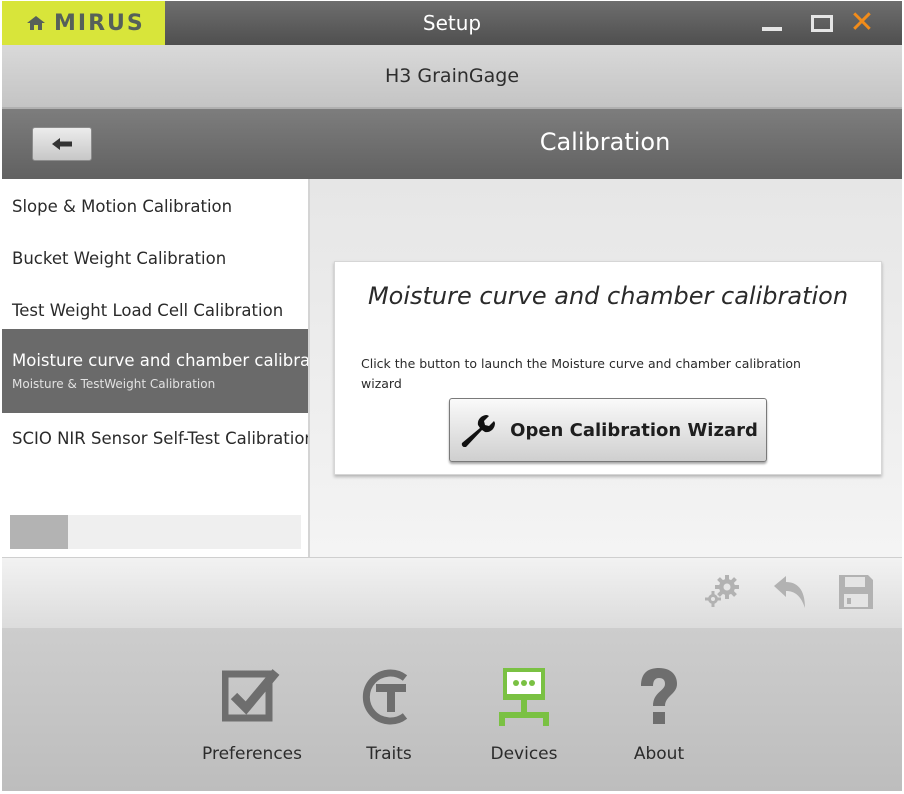 This screenshot has height=794, width=904. I want to click on maximize-icon, so click(822, 23).